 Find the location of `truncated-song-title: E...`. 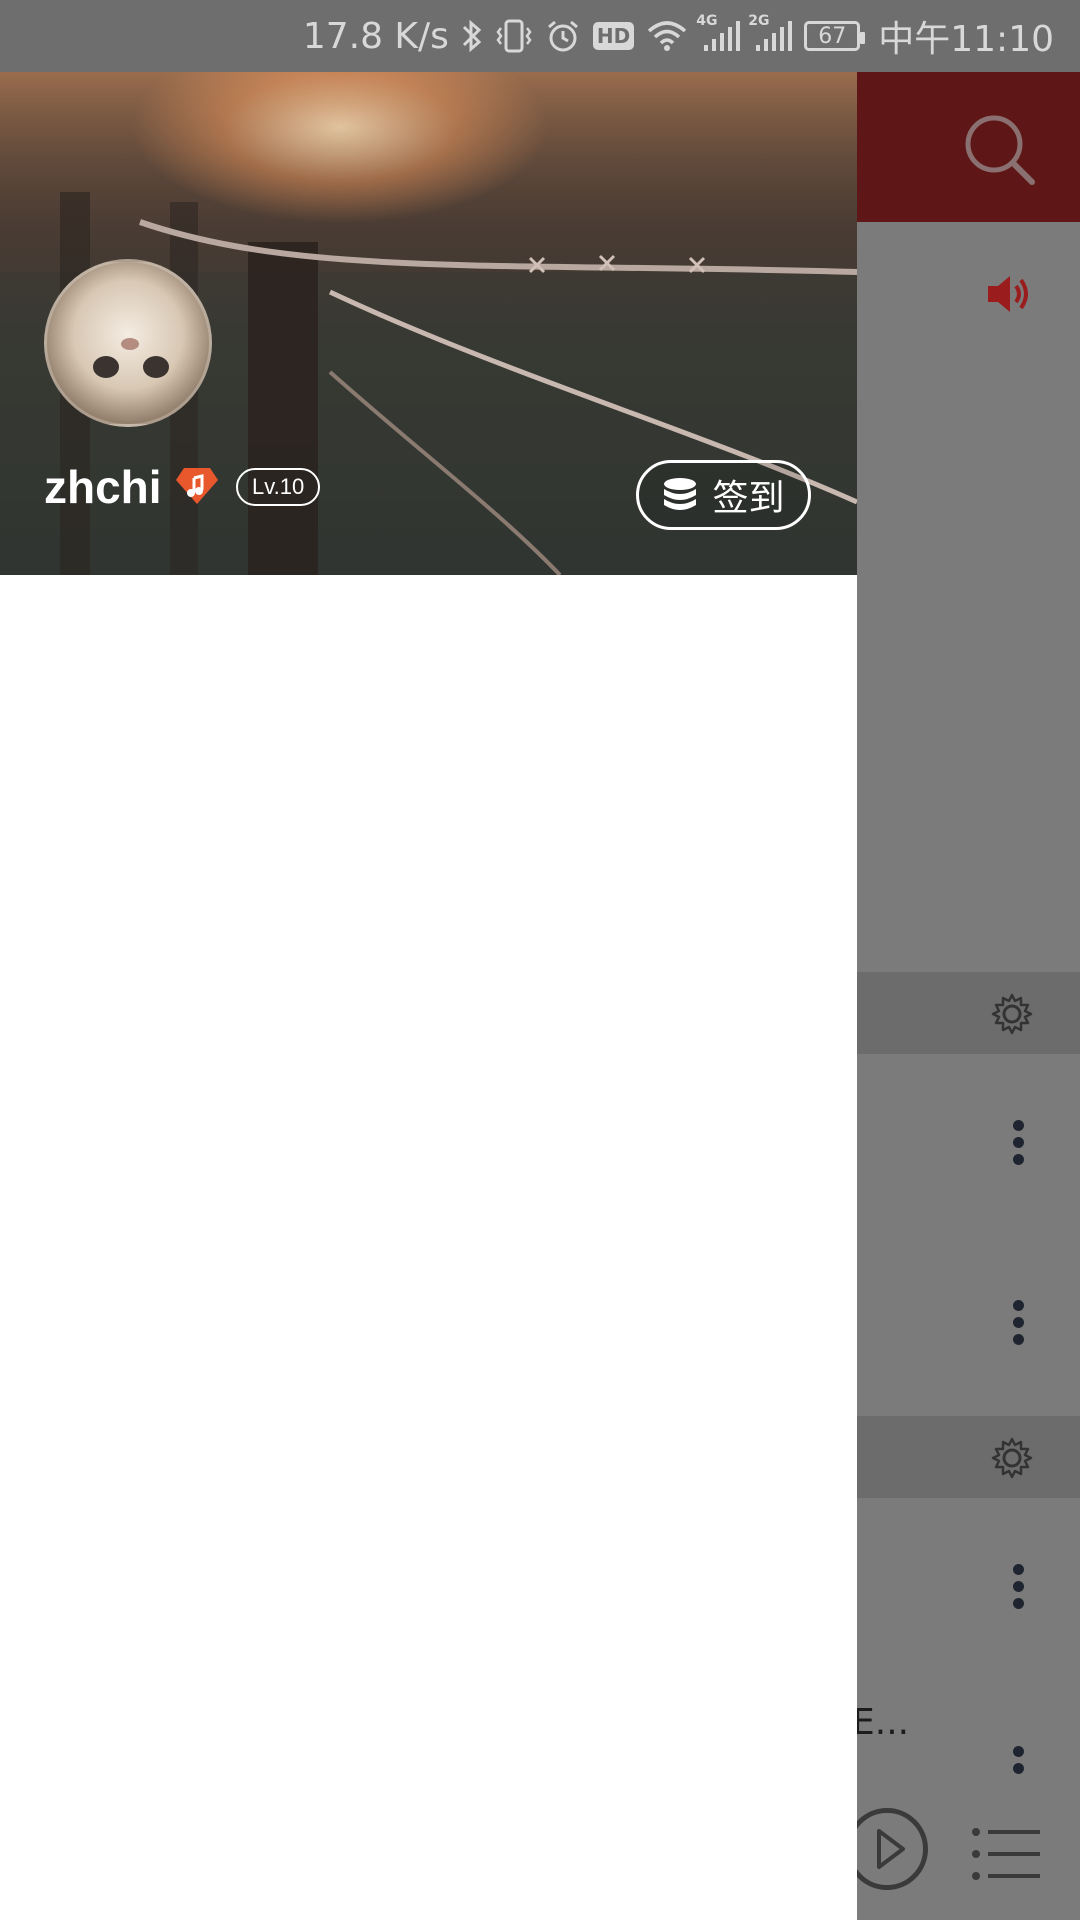

truncated-song-title: E... is located at coordinates (881, 1722).